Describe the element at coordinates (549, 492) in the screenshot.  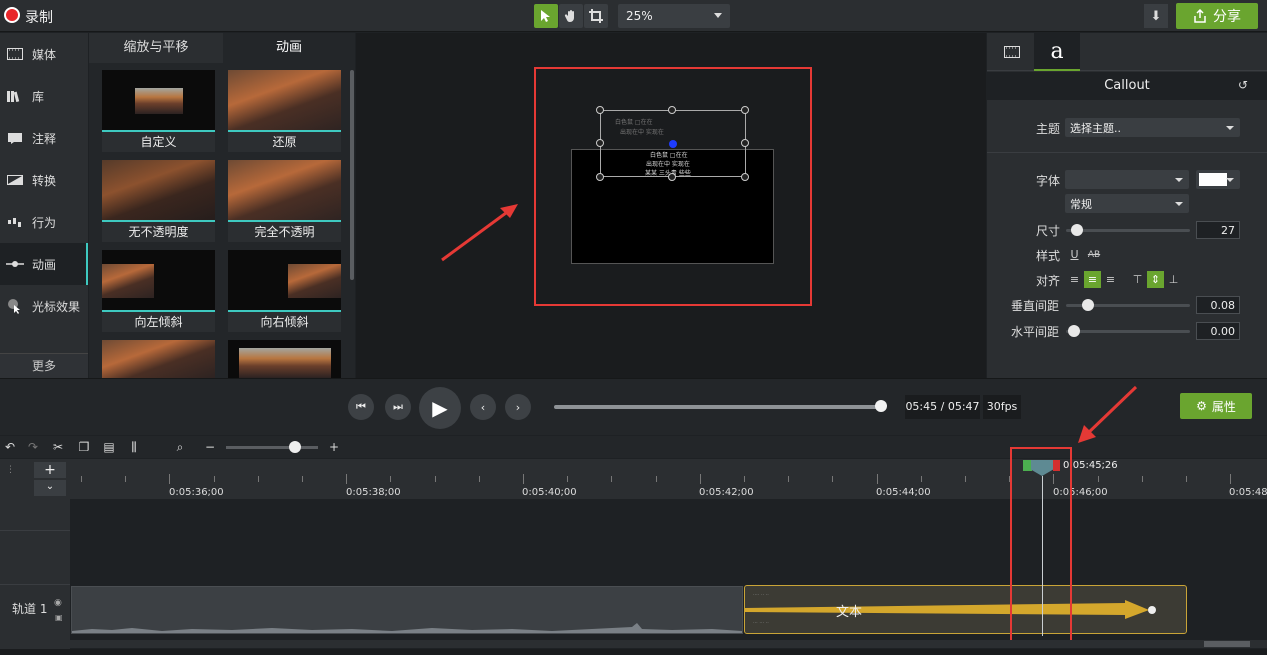
I see `ruler-tick-label: 0:05:40;00` at that location.